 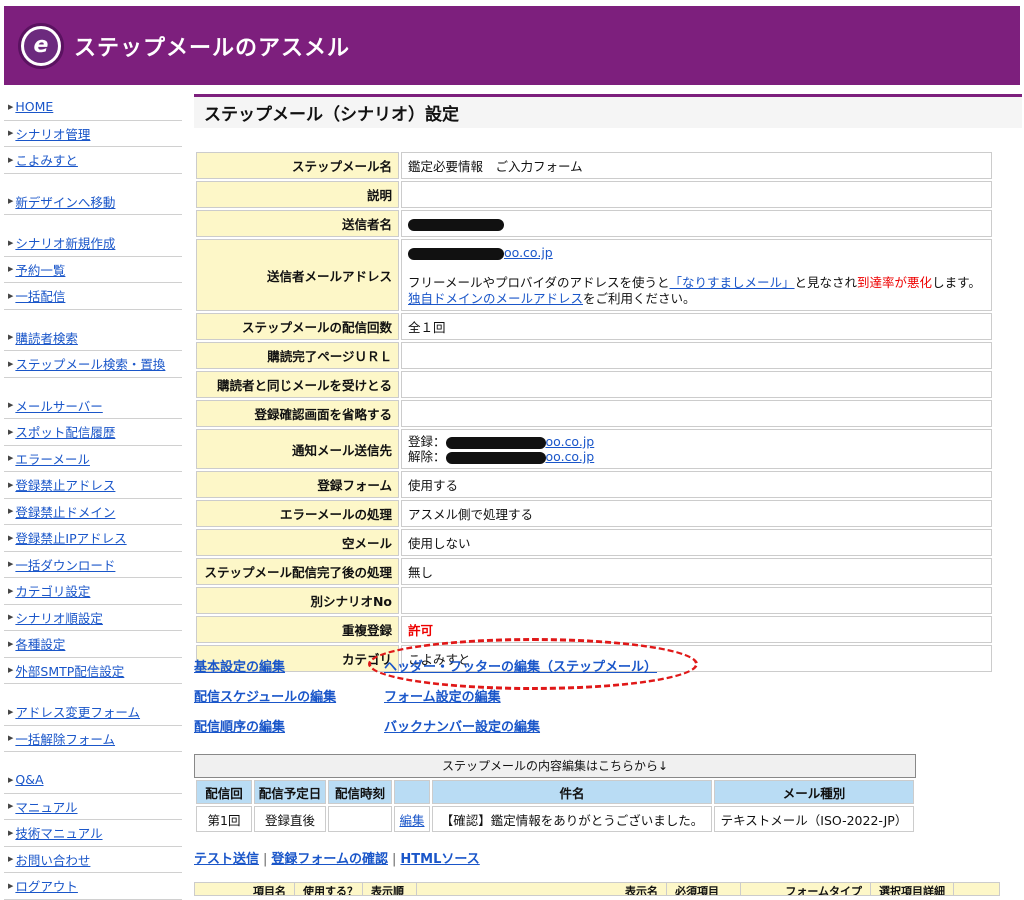 What do you see at coordinates (212, 48) in the screenshot?
I see `app-title: ステップメールのアスメル` at bounding box center [212, 48].